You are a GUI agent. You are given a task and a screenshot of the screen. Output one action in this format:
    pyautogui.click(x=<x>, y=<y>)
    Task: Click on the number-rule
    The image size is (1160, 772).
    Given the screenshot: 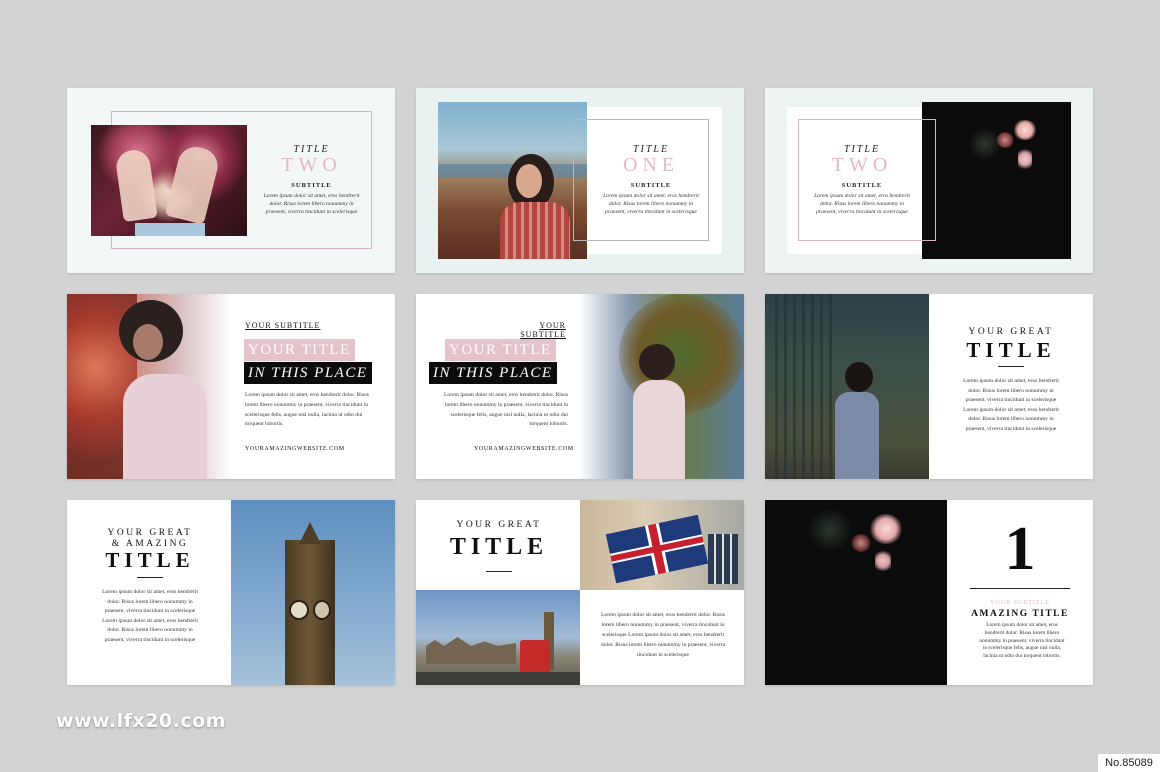 What is the action you would take?
    pyautogui.click(x=1020, y=588)
    